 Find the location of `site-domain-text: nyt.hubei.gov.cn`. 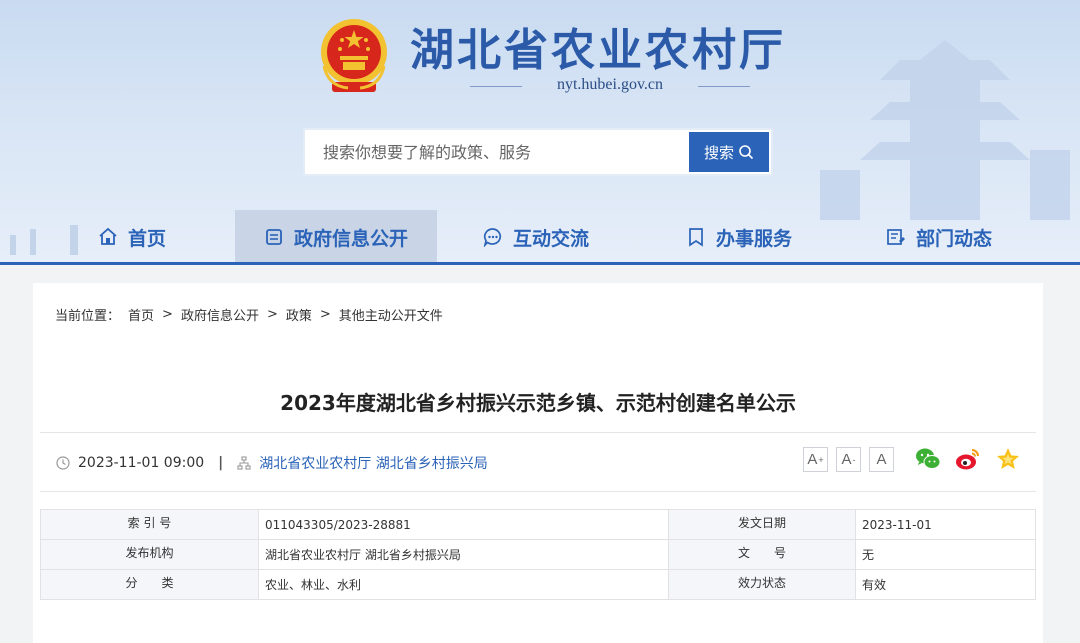

site-domain-text: nyt.hubei.gov.cn is located at coordinates (610, 84).